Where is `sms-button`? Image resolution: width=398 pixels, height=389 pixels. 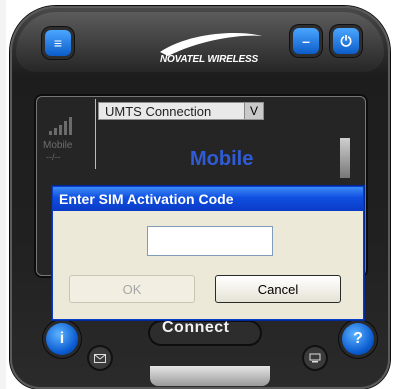 sms-button is located at coordinates (100, 358).